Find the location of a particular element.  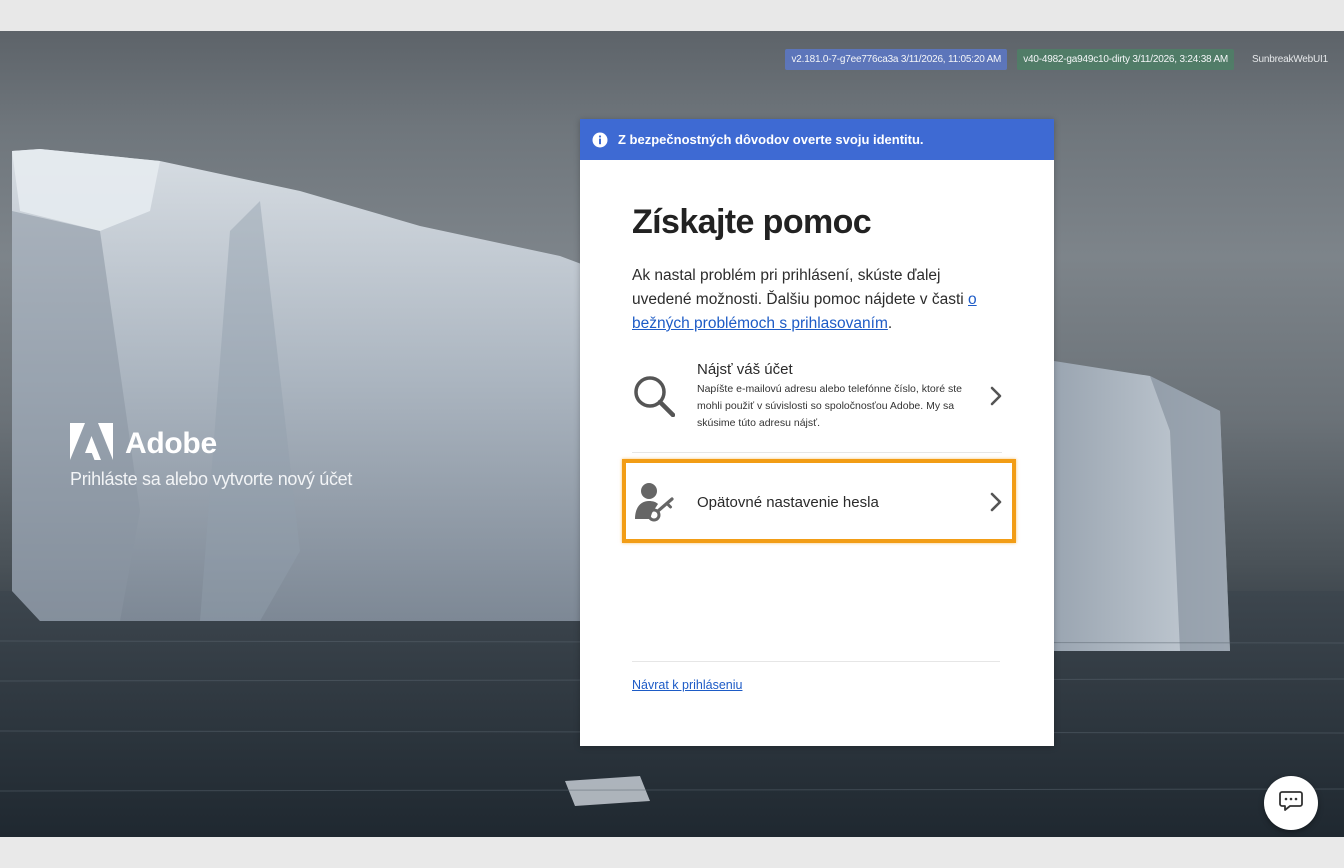

options-divider is located at coordinates (817, 452).